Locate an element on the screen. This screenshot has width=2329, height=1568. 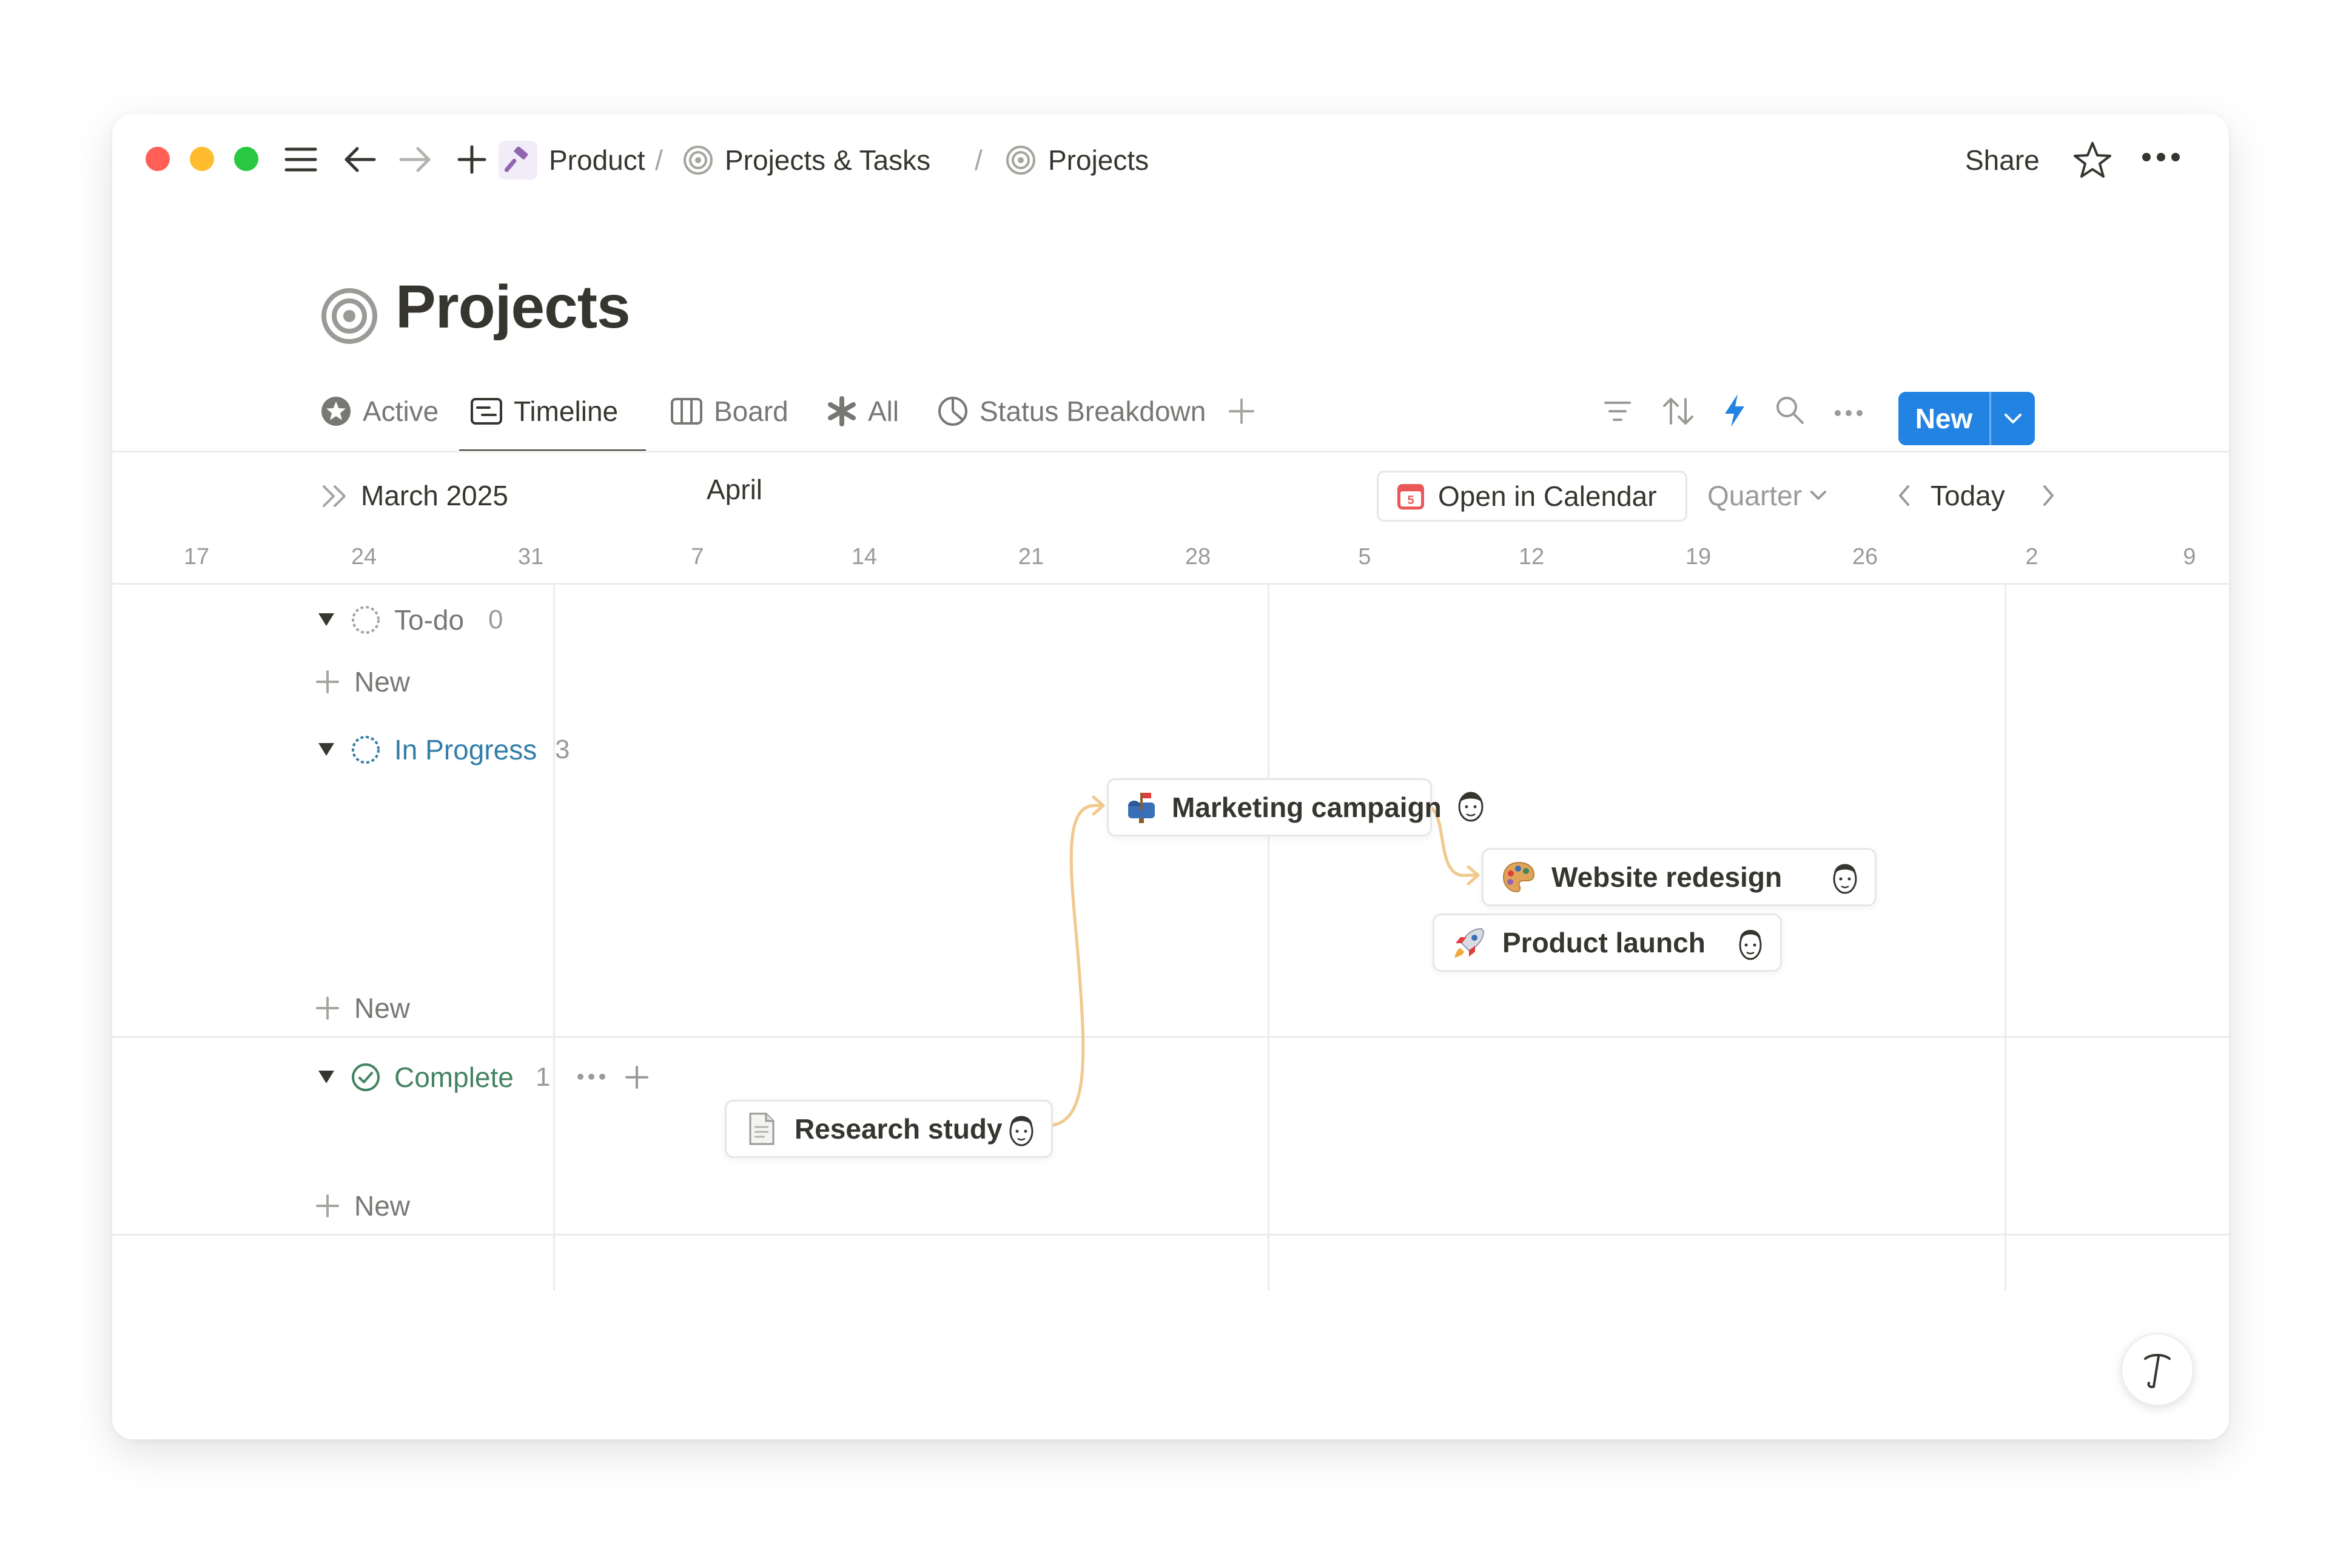
timeline-item-marketing-campaign: Marketing campaign is located at coordinates (1275, 807).